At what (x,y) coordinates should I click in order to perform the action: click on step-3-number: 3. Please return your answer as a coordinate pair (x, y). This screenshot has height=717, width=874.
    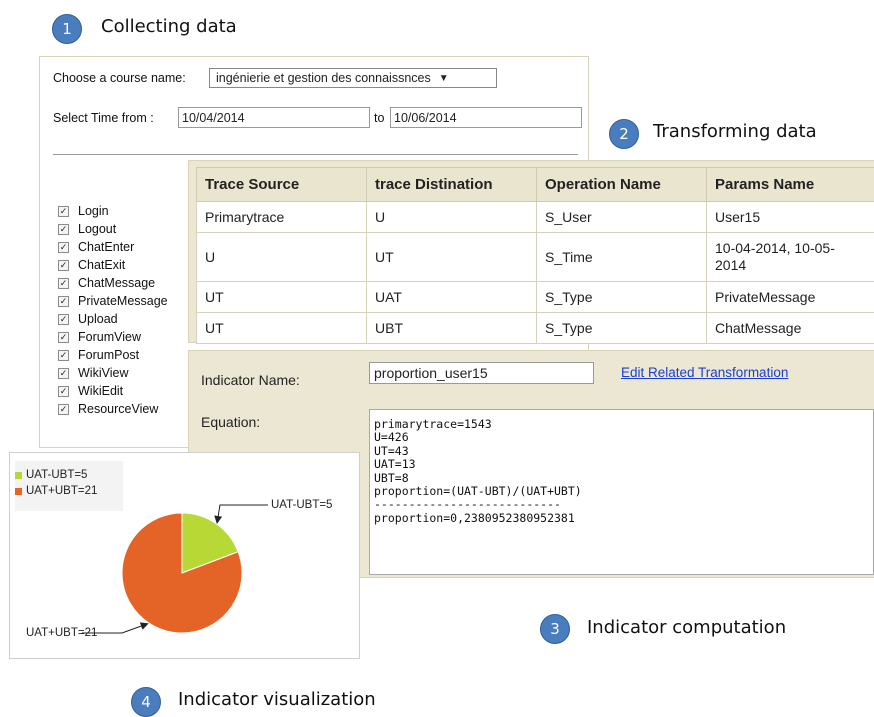
    Looking at the image, I should click on (555, 629).